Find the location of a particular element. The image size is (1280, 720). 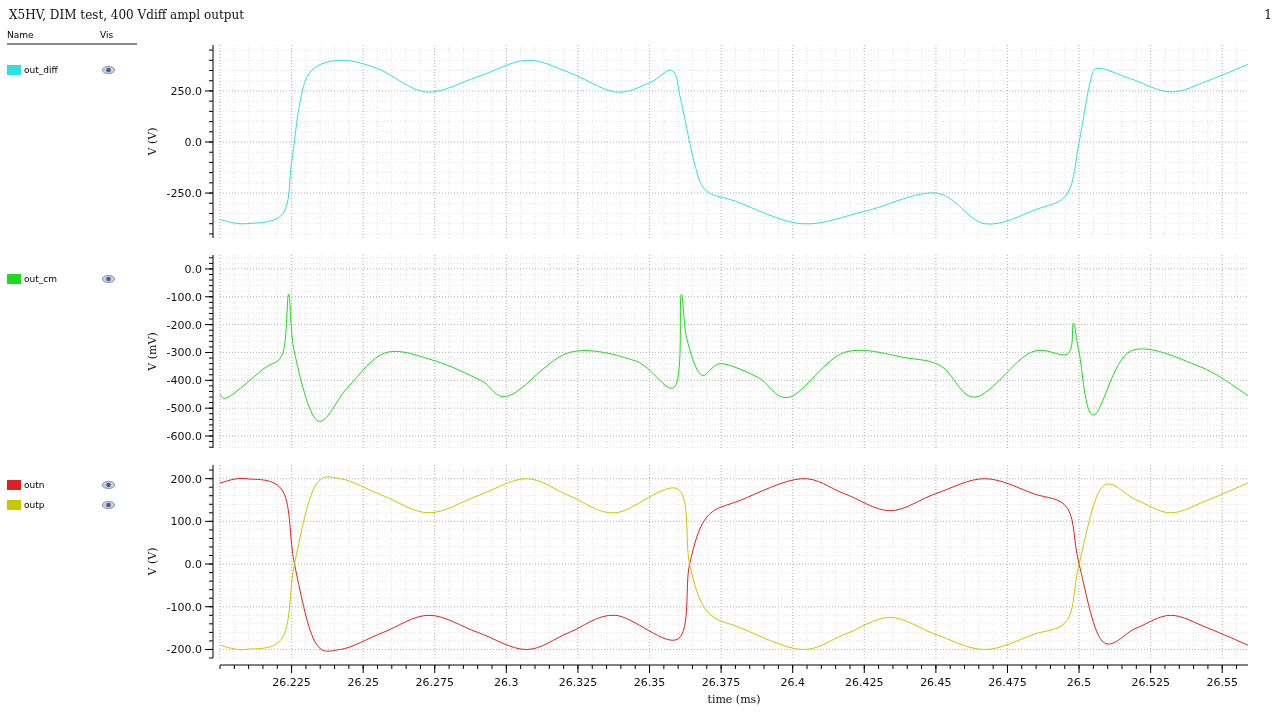

x-tick-label: 26.475 is located at coordinates (1007, 682).